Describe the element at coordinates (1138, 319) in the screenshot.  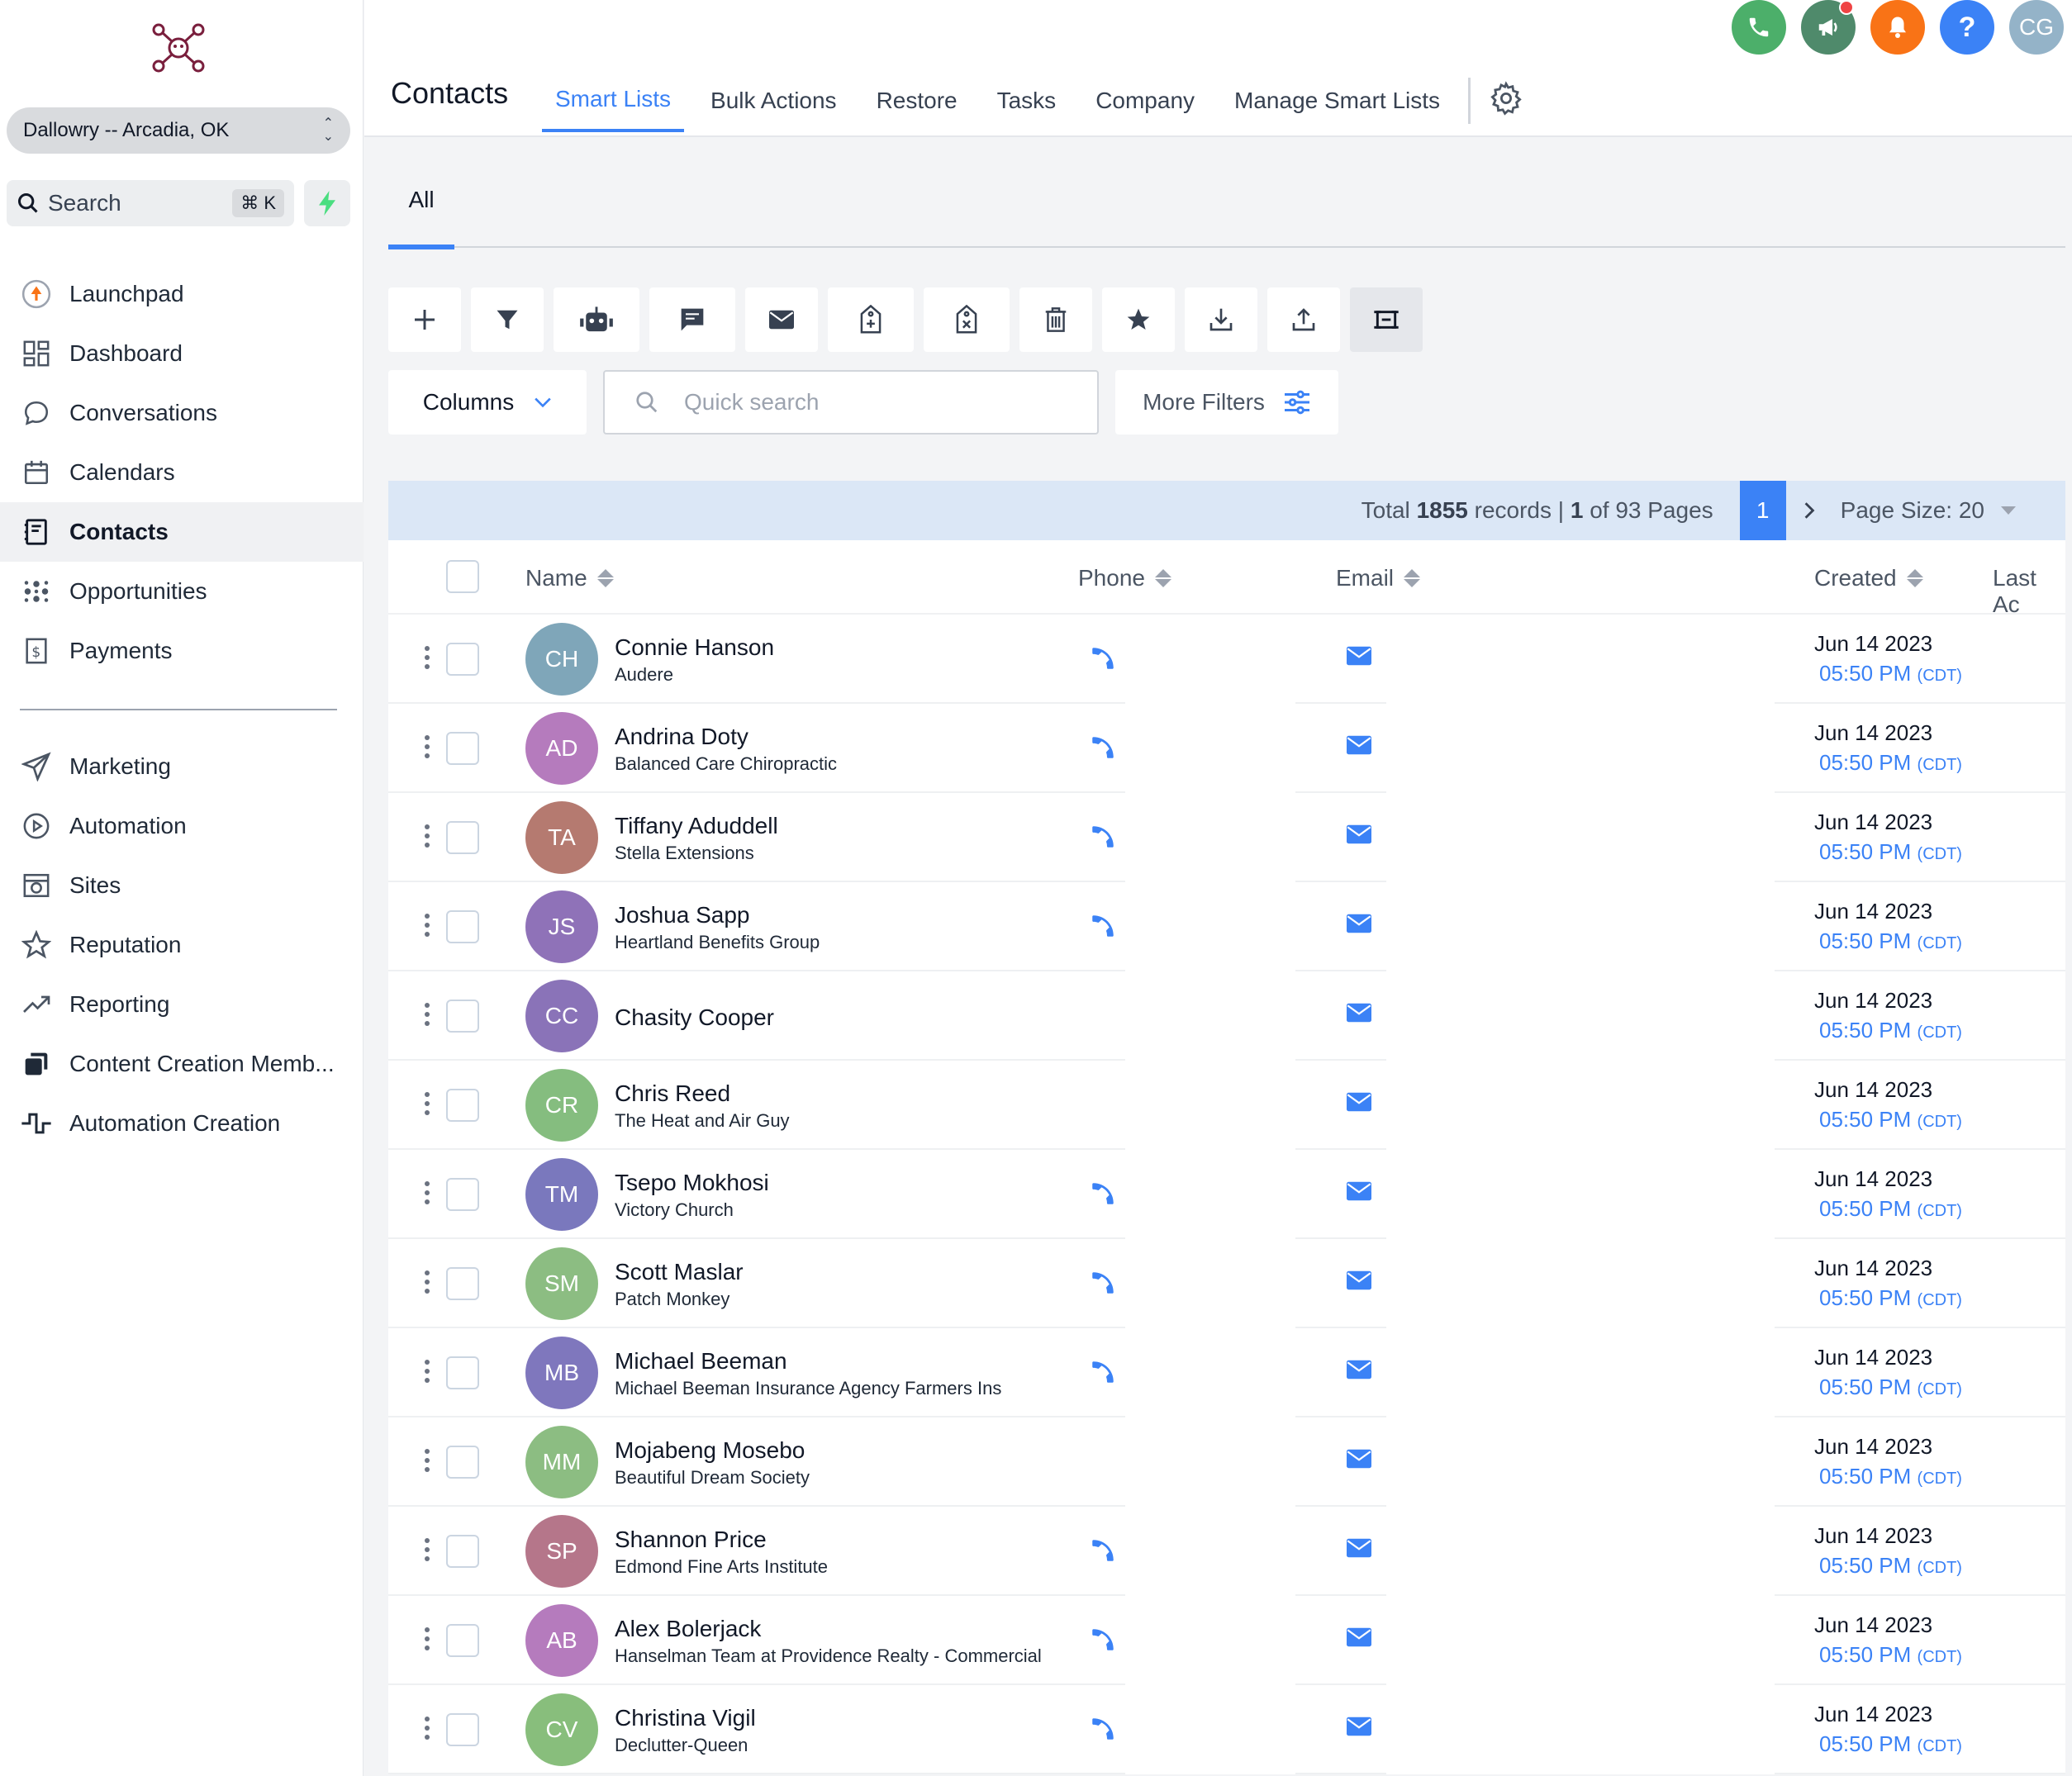
I see `add-to-favorites-button` at that location.